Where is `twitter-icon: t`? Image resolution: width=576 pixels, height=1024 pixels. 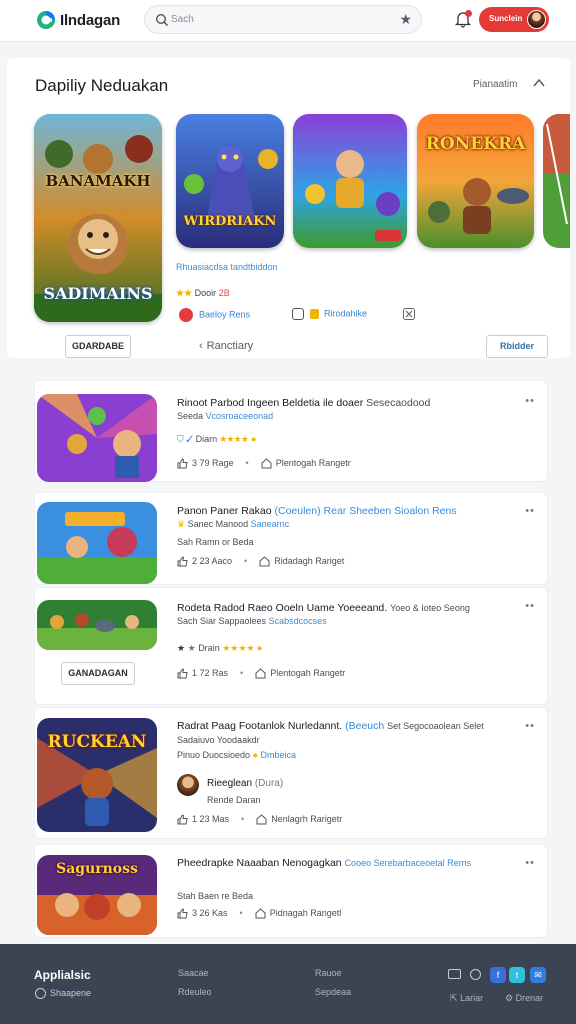 twitter-icon: t is located at coordinates (517, 975).